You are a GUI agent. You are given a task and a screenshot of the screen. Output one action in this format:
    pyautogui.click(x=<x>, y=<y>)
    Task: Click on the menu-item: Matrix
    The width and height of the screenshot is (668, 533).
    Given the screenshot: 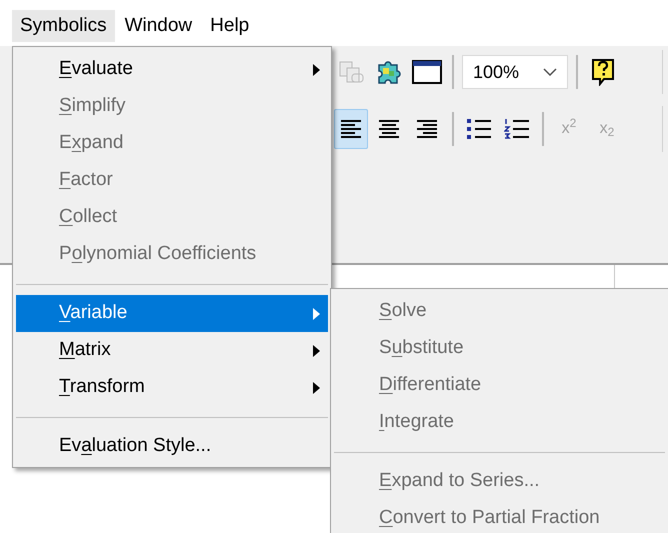 What is the action you would take?
    pyautogui.click(x=172, y=350)
    